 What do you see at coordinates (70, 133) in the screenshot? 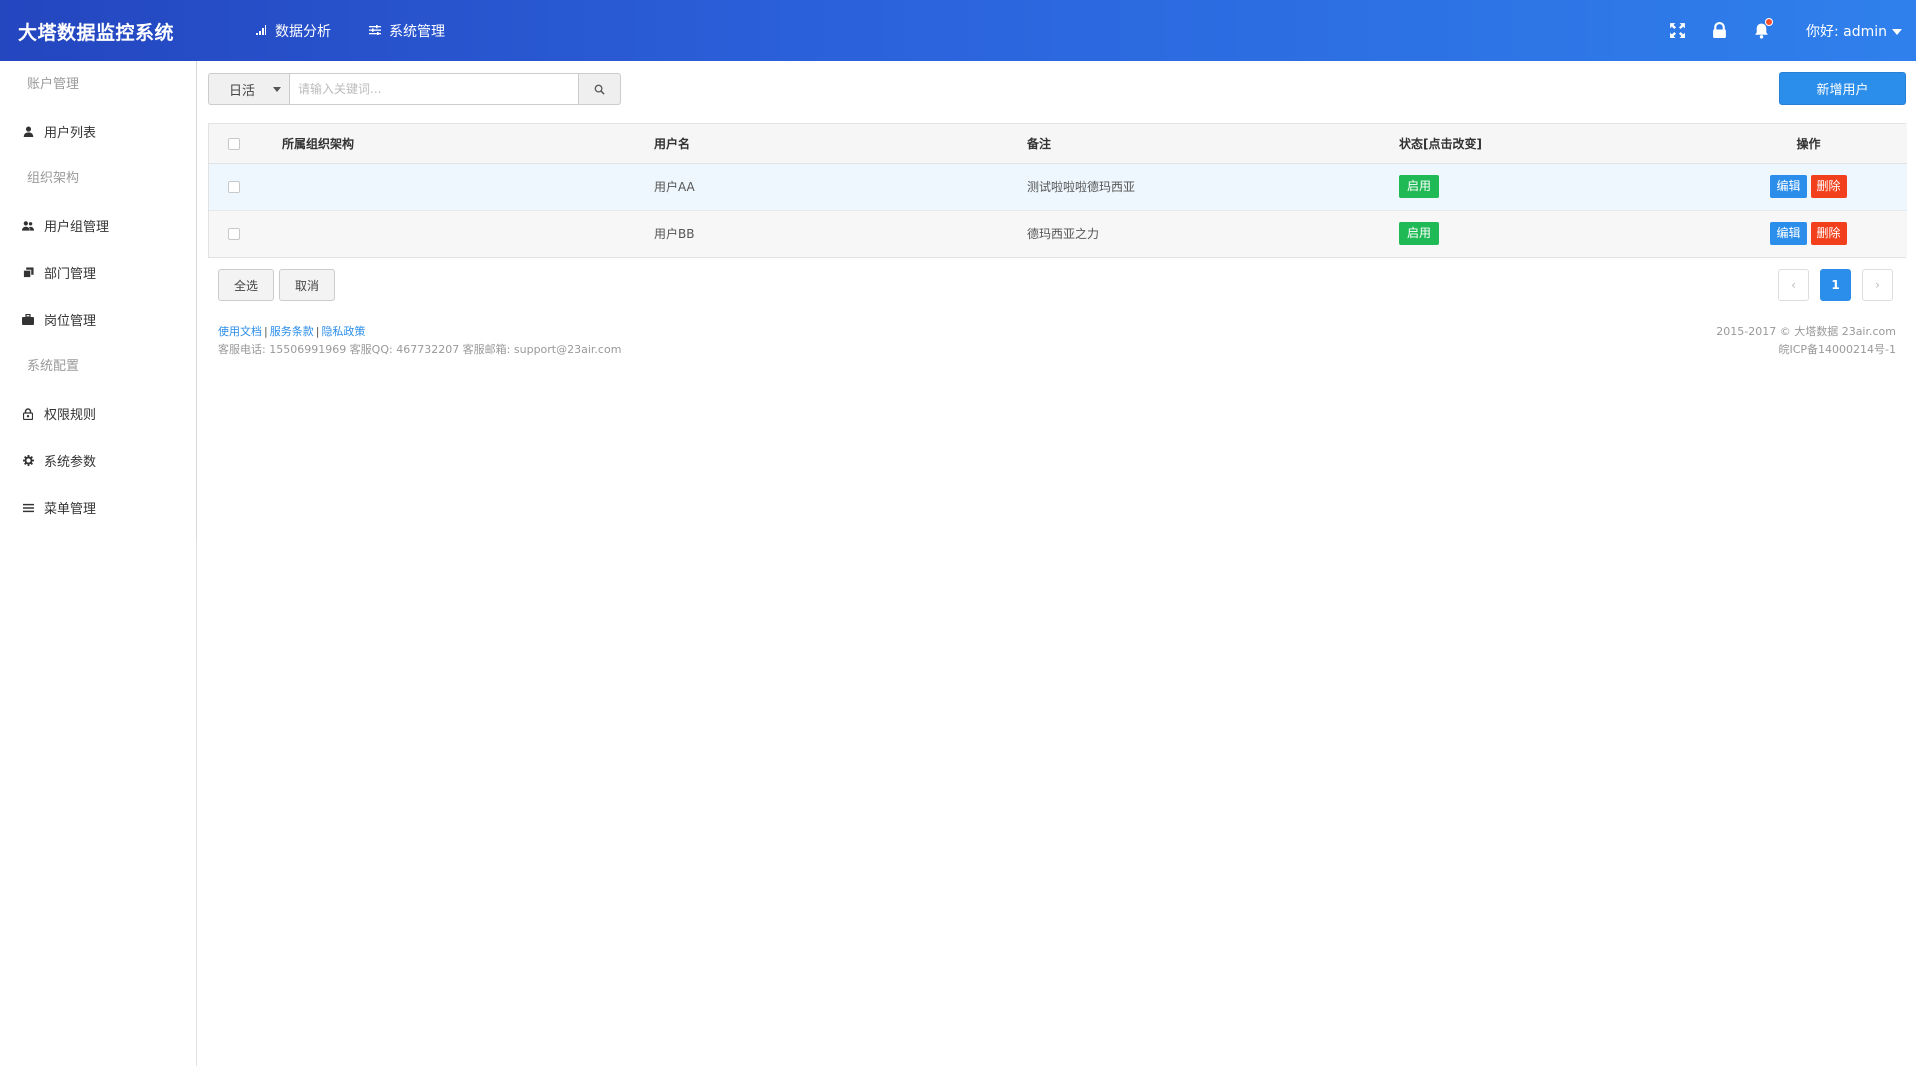
I see `sidebar-item-label: 用户列表` at bounding box center [70, 133].